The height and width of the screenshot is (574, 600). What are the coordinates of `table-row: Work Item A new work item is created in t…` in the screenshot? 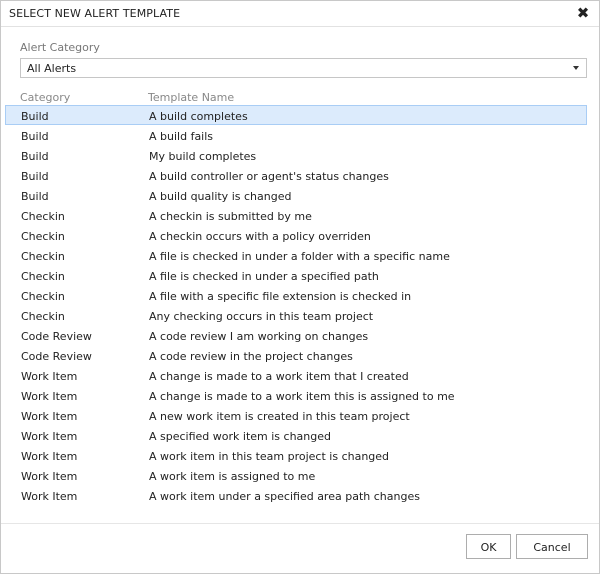 It's located at (296, 415).